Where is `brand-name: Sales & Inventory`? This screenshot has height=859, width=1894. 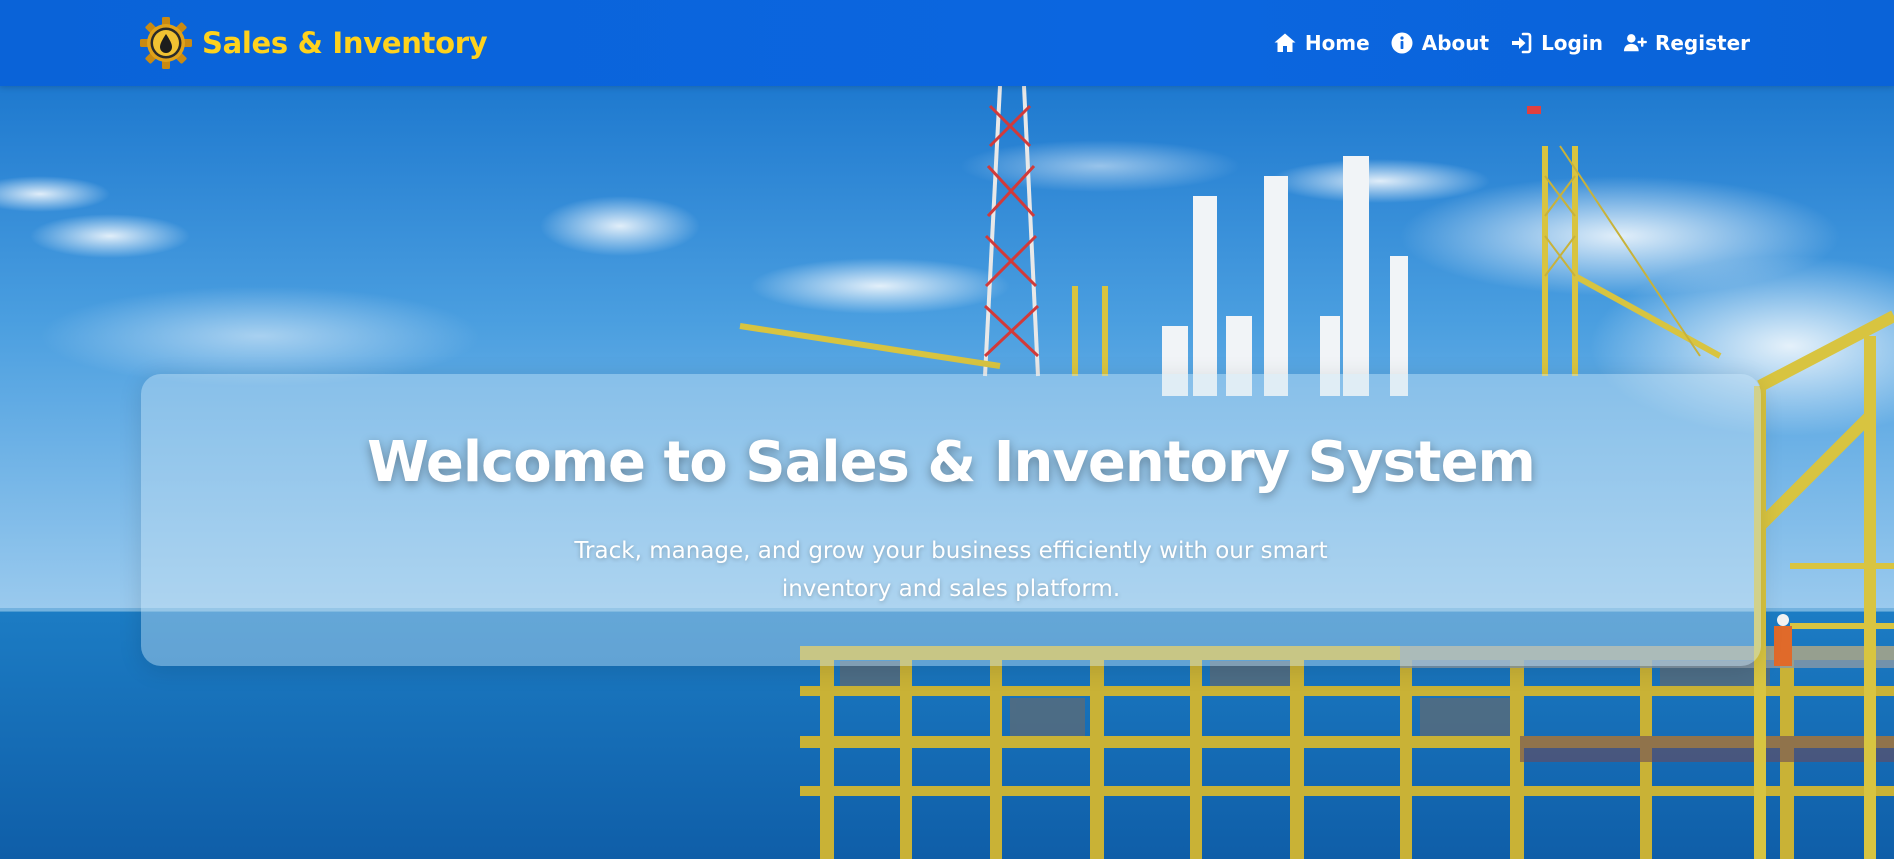
brand-name: Sales & Inventory is located at coordinates (345, 43).